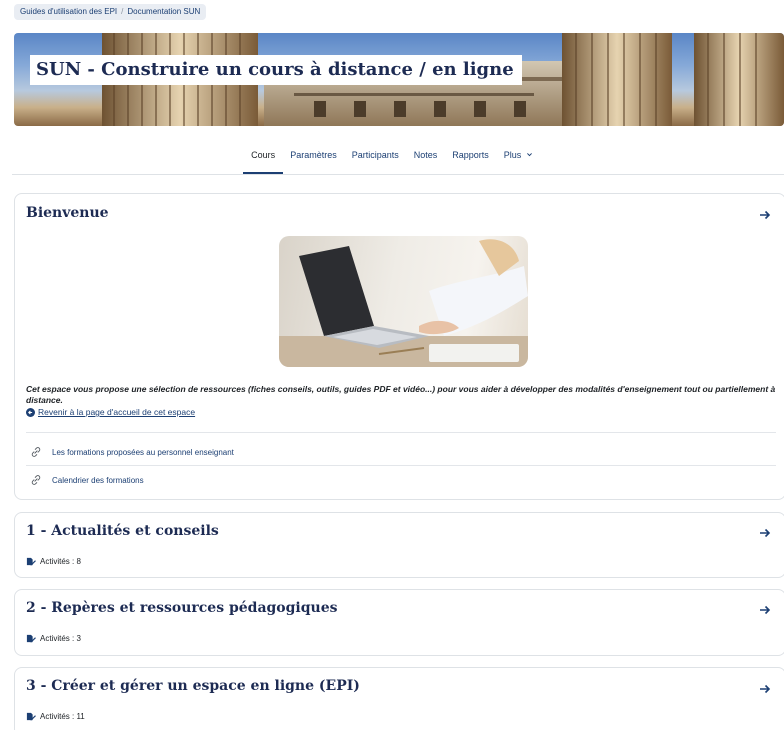  What do you see at coordinates (426, 161) in the screenshot?
I see `tab-notes: Notes` at bounding box center [426, 161].